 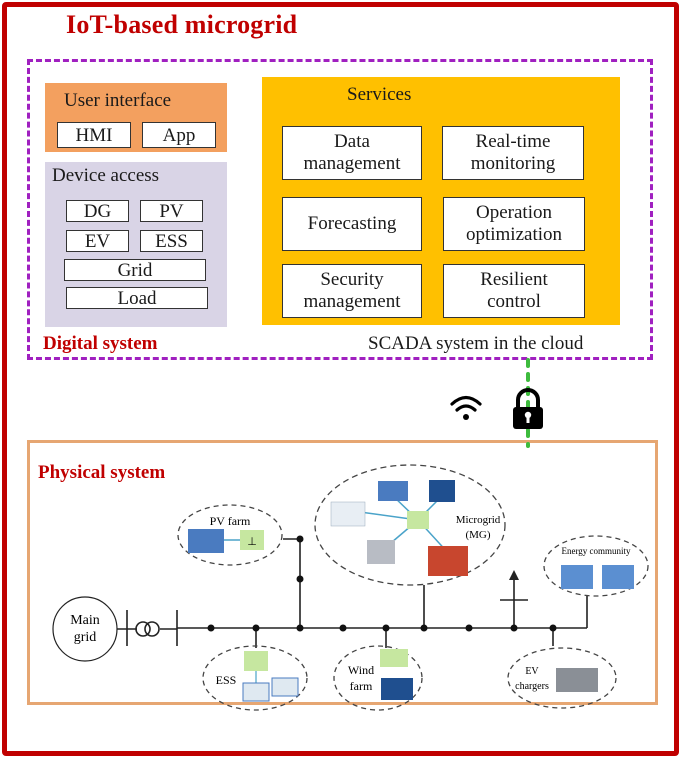 What do you see at coordinates (361, 670) in the screenshot?
I see `wind-farm-label-1: Wind` at bounding box center [361, 670].